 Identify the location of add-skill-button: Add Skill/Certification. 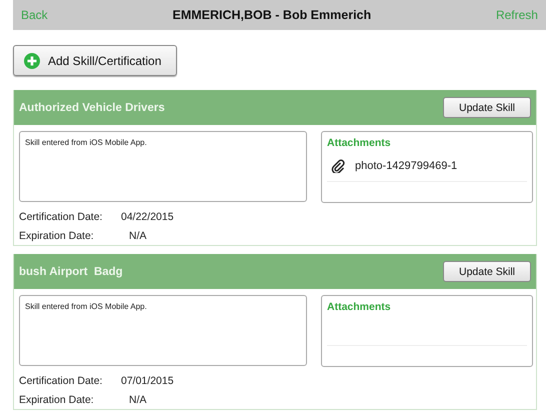
(95, 60).